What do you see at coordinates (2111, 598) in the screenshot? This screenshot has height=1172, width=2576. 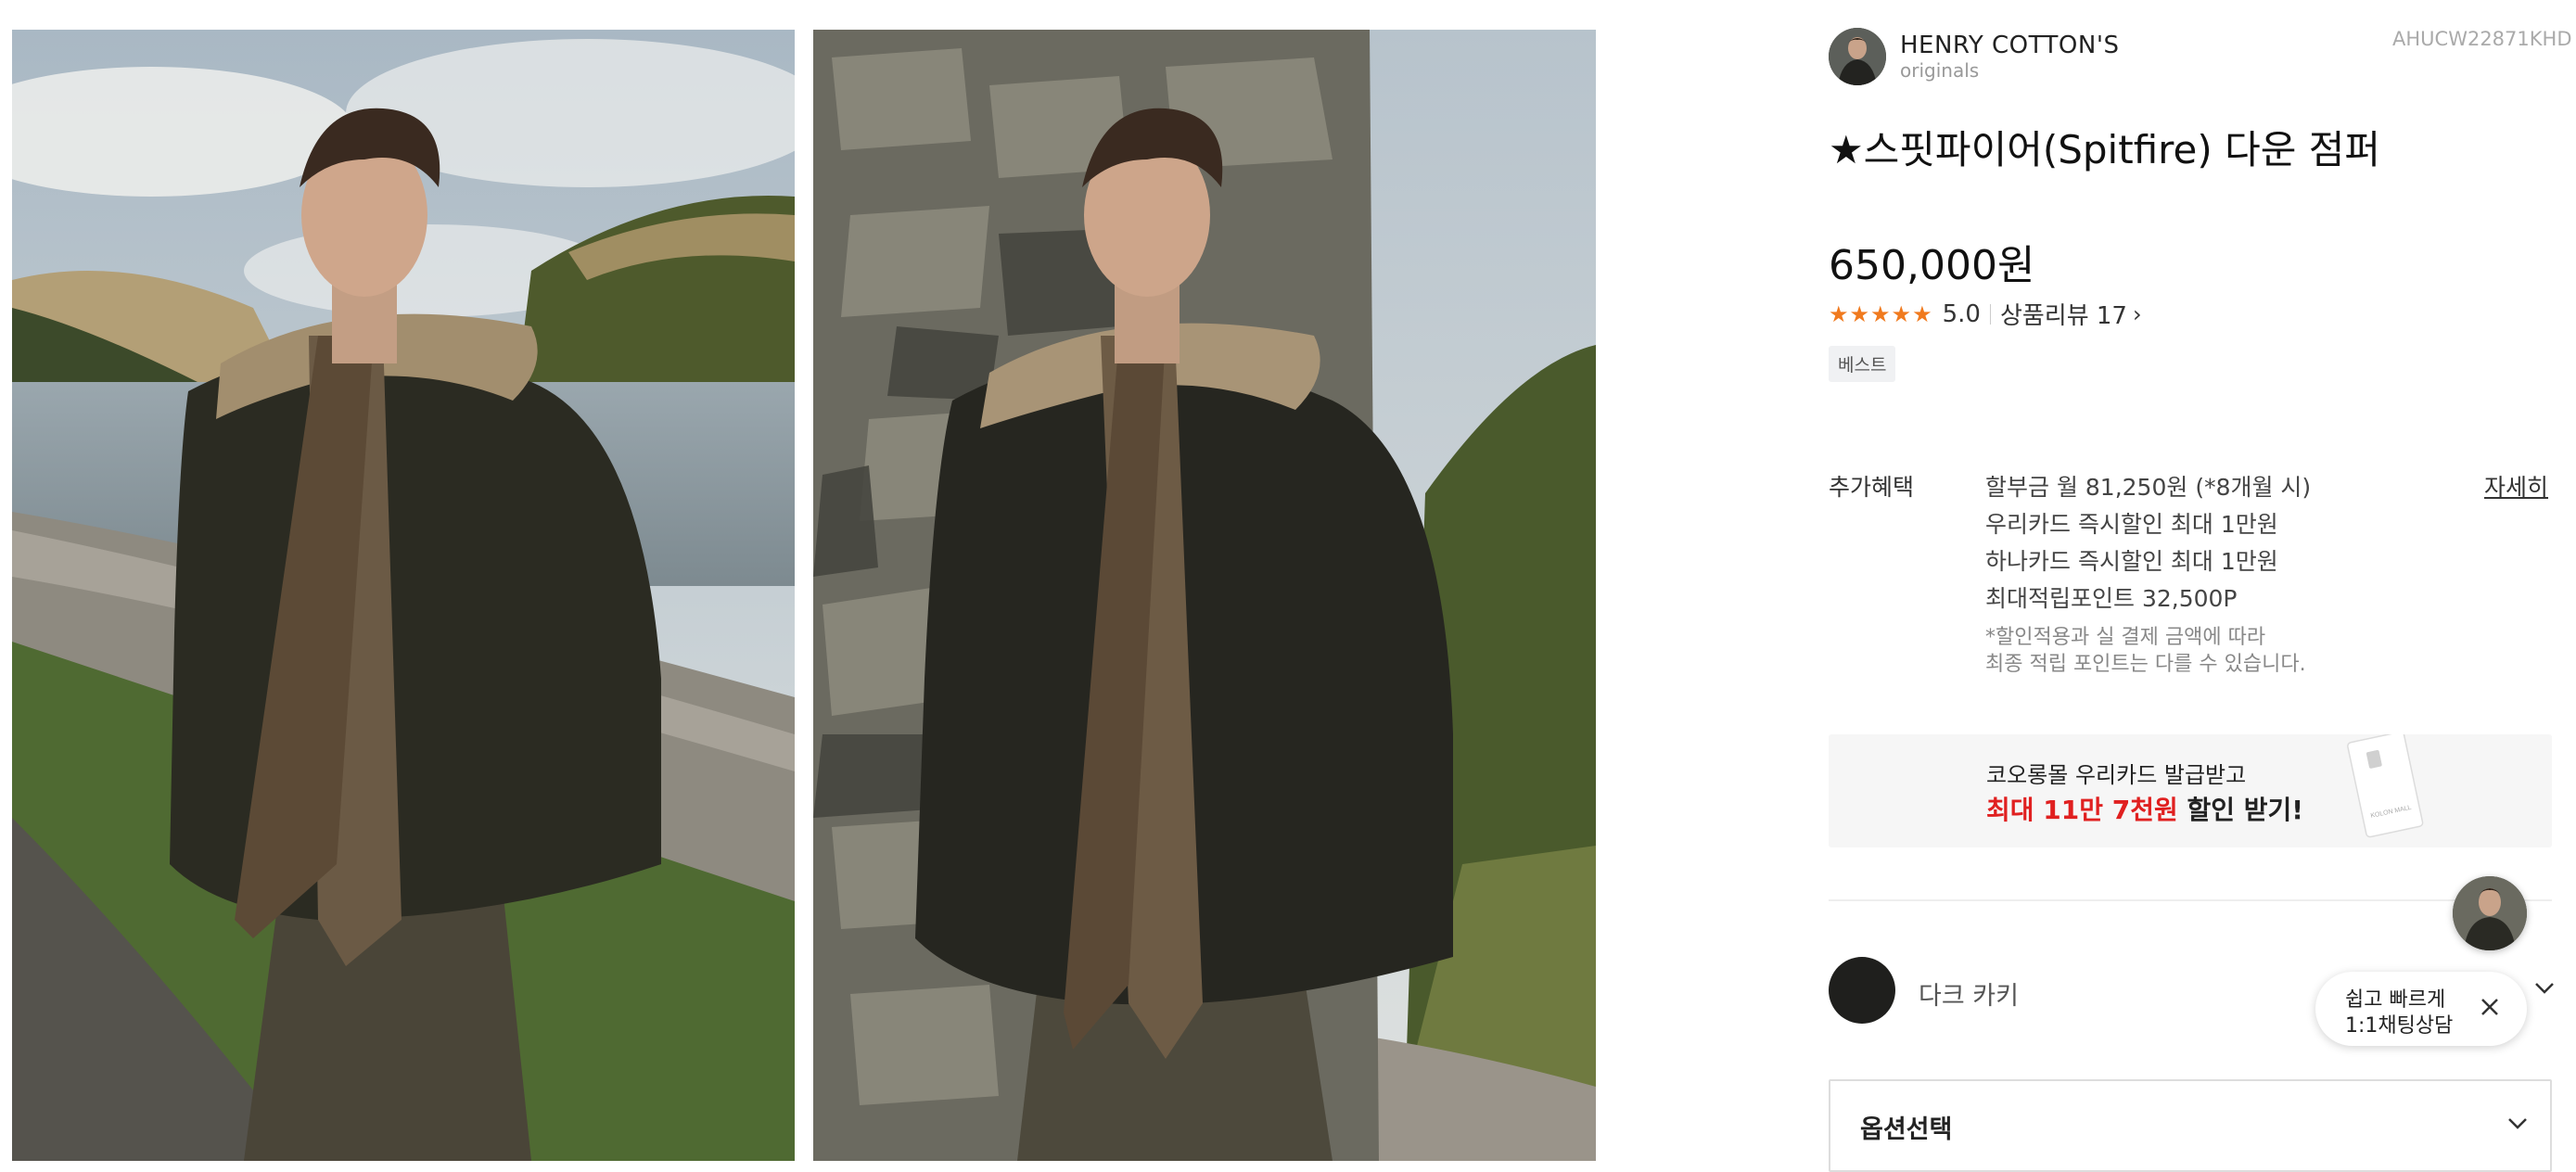 I see `benefit-points: 최대적립포인트 32,500P` at bounding box center [2111, 598].